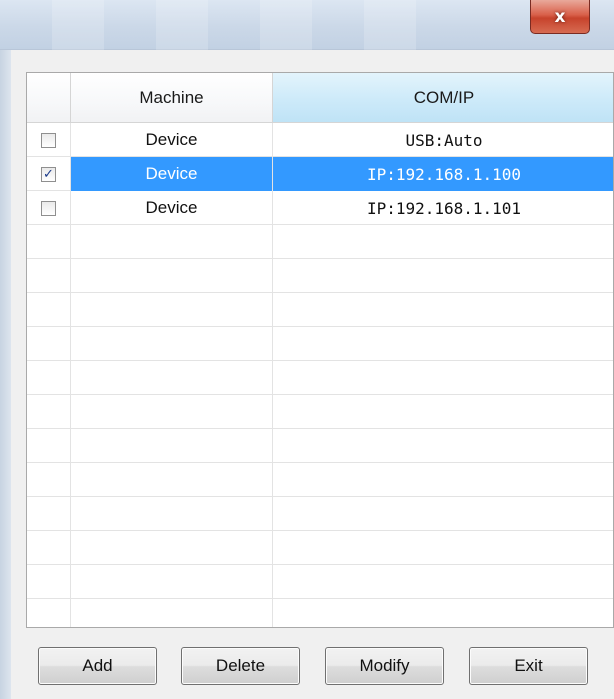 Image resolution: width=614 pixels, height=699 pixels. Describe the element at coordinates (320, 208) in the screenshot. I see `table-row: Device IP:192.168.1.101` at that location.